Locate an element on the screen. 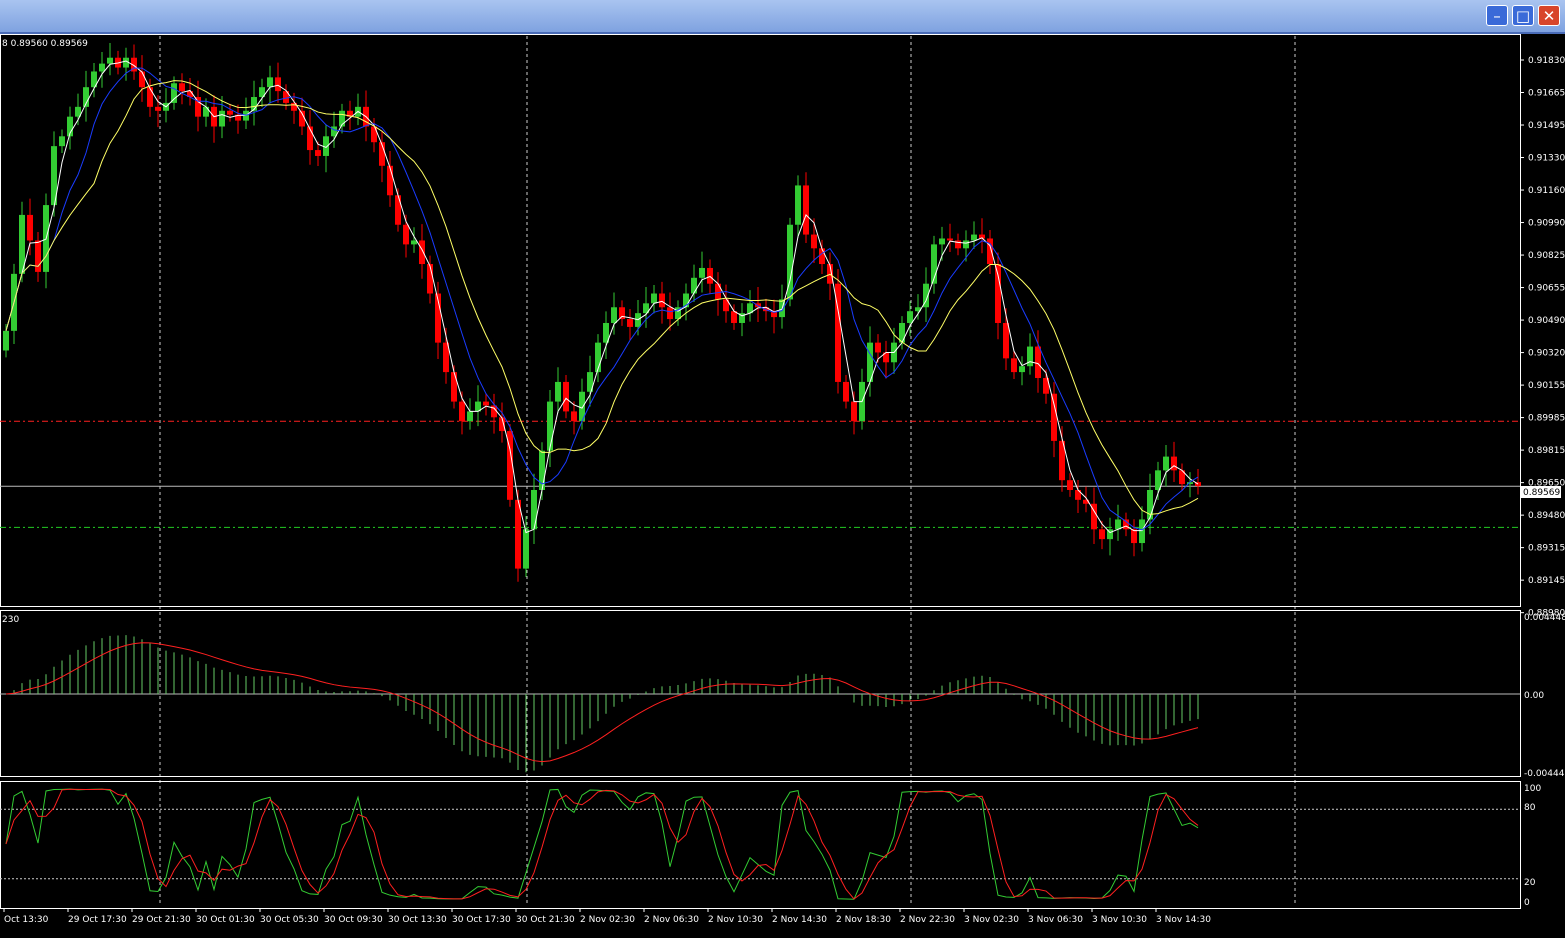  window-titlebar: – □ ✕ is located at coordinates (782, 17).